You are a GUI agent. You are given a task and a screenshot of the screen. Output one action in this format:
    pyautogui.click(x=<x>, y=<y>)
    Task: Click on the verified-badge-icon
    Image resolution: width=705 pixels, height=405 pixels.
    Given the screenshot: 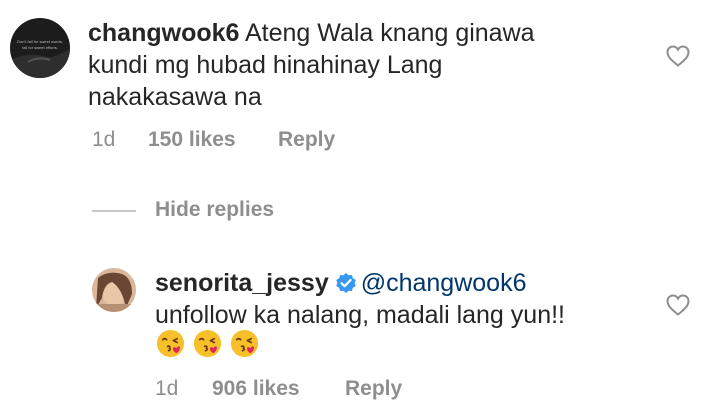 What is the action you would take?
    pyautogui.click(x=345, y=283)
    